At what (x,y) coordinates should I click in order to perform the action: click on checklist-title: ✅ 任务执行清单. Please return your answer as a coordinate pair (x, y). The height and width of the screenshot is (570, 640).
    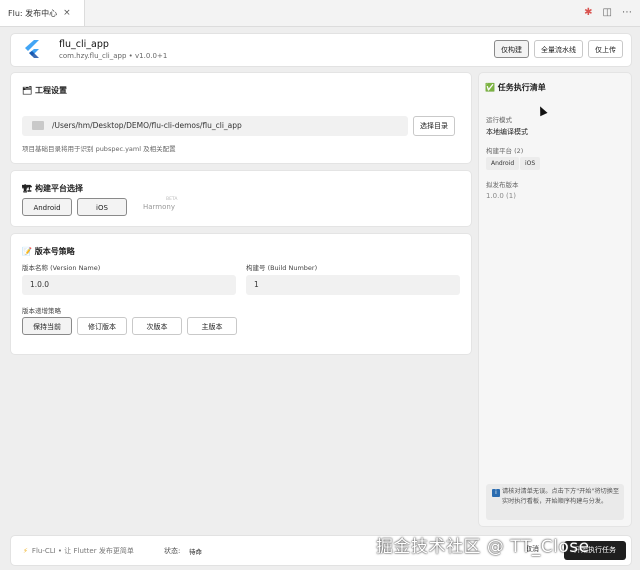
    Looking at the image, I should click on (515, 87).